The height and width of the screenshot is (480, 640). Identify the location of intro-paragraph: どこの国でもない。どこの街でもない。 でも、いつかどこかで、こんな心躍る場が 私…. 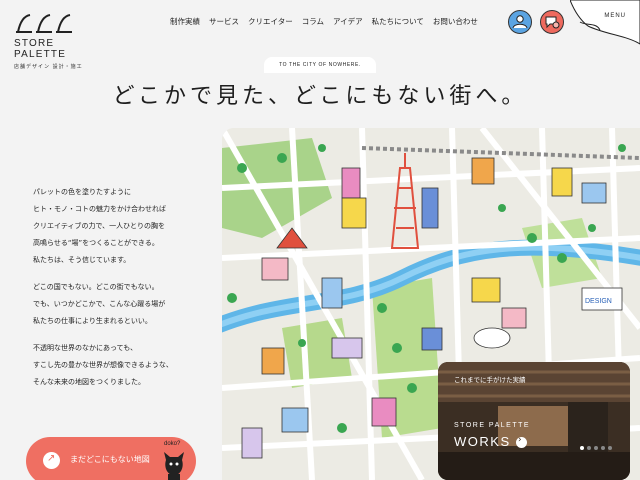
(128, 304).